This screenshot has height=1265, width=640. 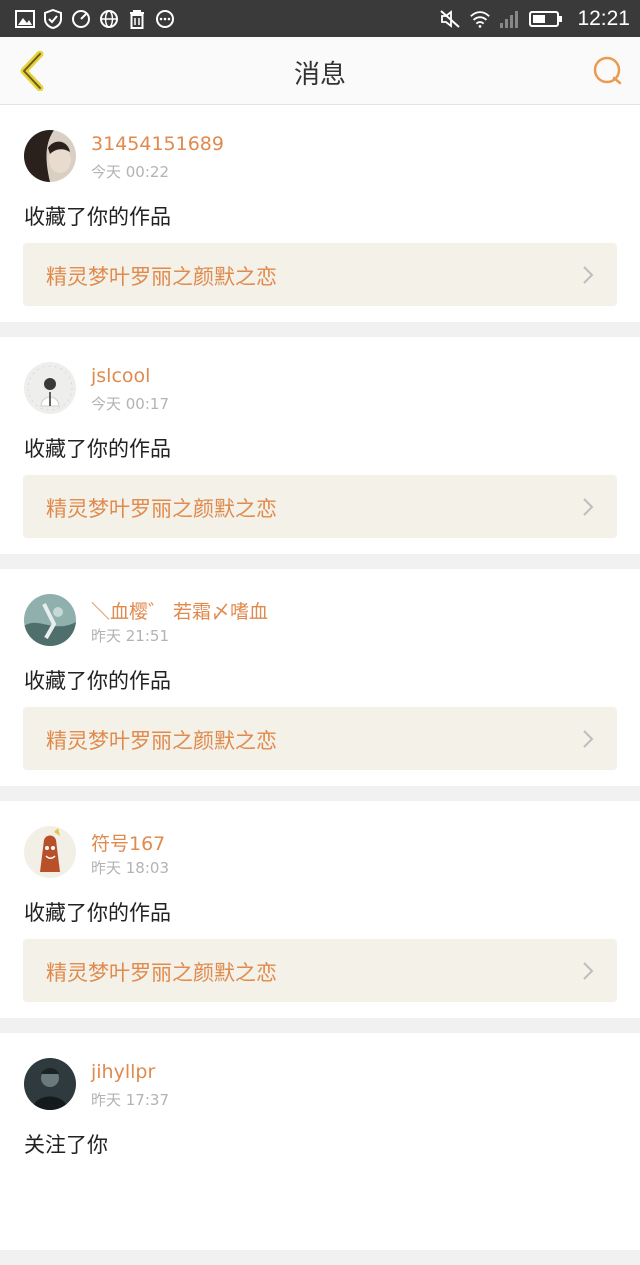 What do you see at coordinates (319, 75) in the screenshot?
I see `page-title: 消息` at bounding box center [319, 75].